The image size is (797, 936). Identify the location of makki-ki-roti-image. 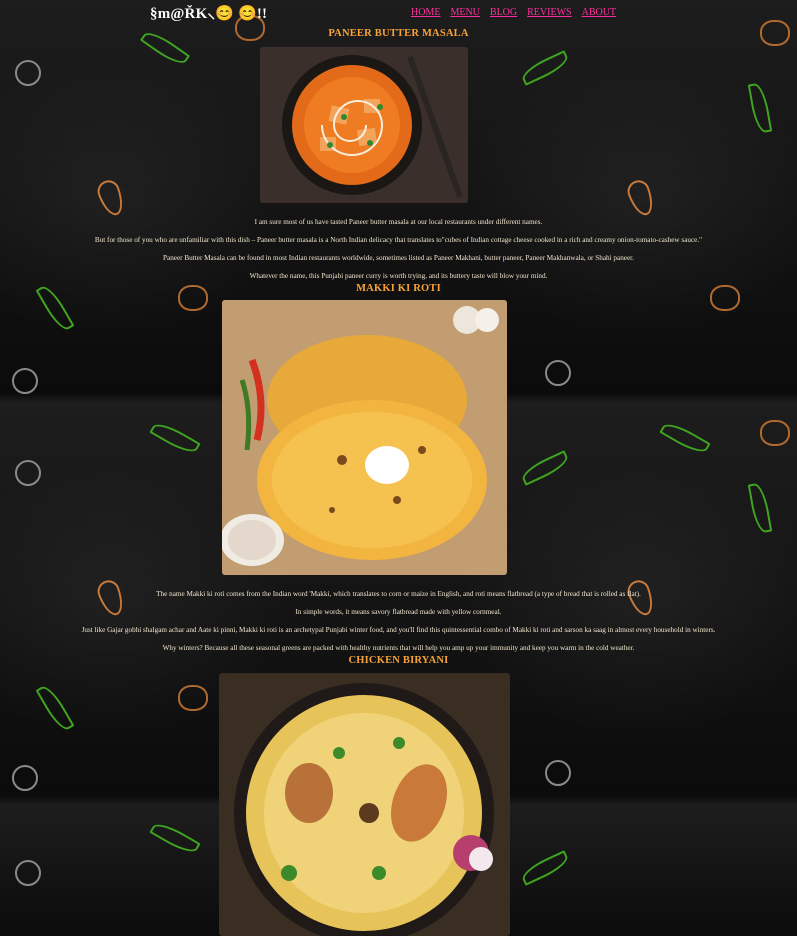
(364, 437).